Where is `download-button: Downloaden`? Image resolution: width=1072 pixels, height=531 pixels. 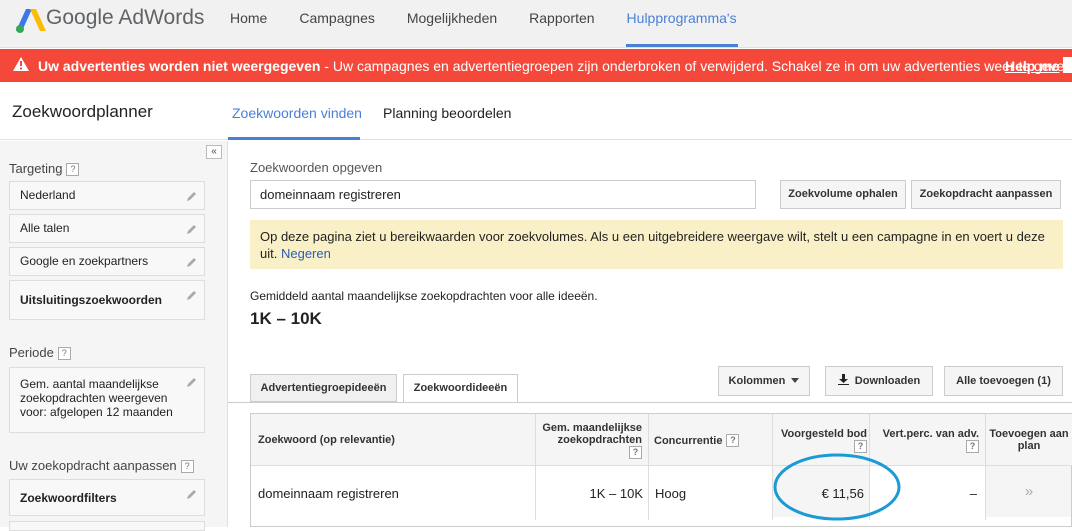 download-button: Downloaden is located at coordinates (879, 381).